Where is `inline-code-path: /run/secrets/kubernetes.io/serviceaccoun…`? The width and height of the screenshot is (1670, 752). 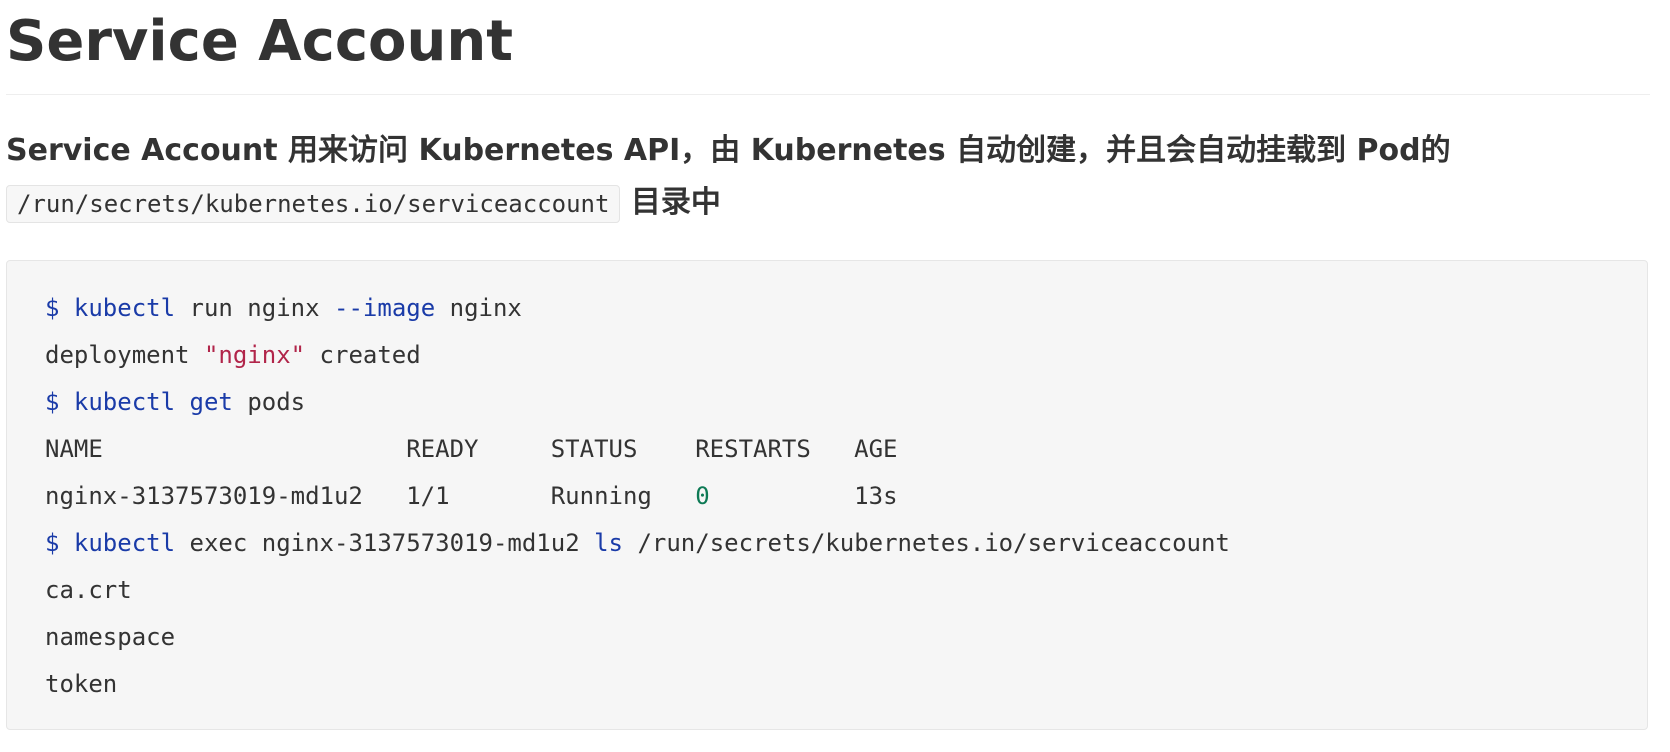
inline-code-path: /run/secrets/kubernetes.io/serviceaccoun… is located at coordinates (313, 204).